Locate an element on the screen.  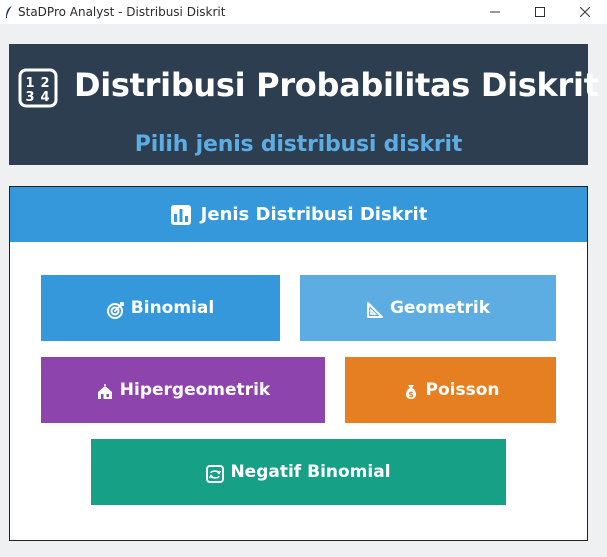
bar-chart-icon is located at coordinates (180, 214).